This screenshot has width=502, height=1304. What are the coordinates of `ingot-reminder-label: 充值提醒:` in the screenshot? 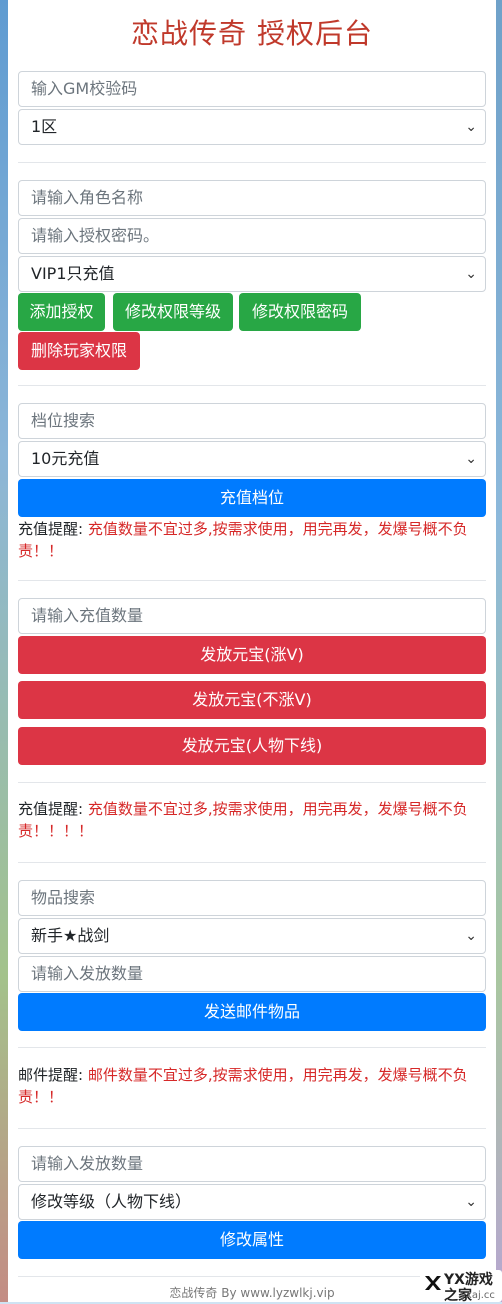 It's located at (53, 809).